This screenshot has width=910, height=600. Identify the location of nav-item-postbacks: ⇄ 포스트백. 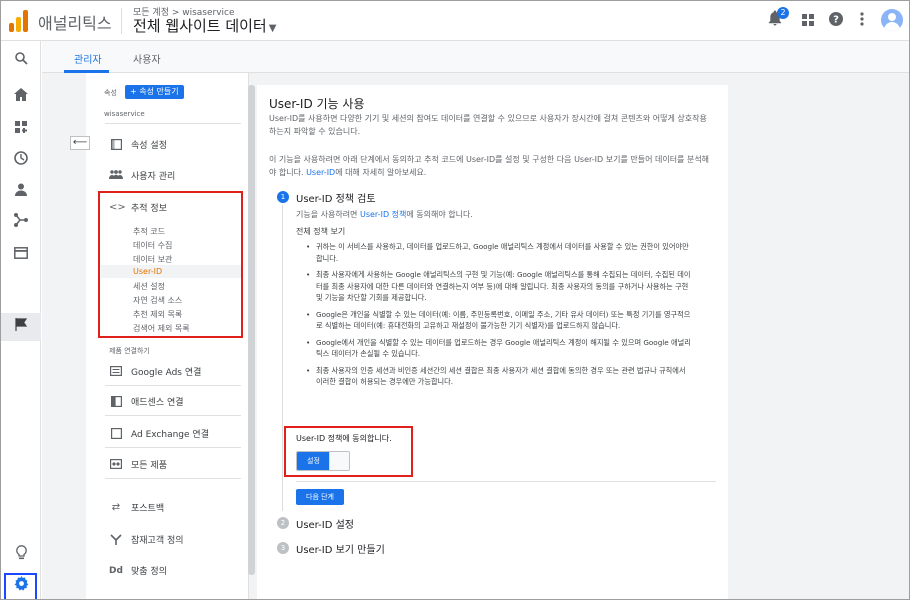
(137, 508).